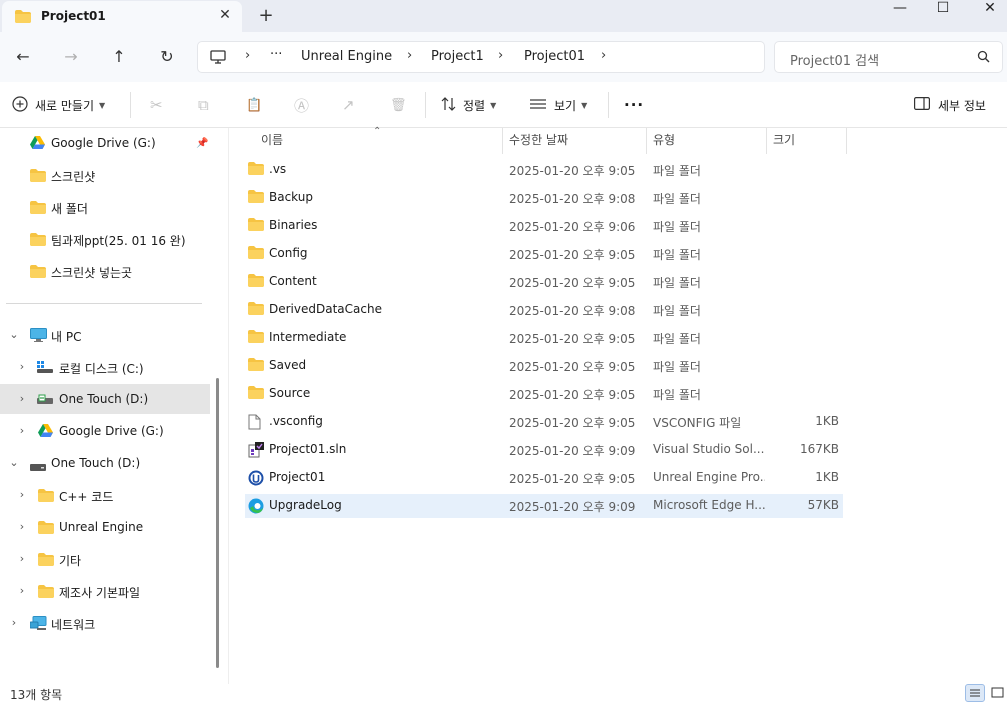  I want to click on sidebar-item-new-folder: 새 폴더, so click(105, 207).